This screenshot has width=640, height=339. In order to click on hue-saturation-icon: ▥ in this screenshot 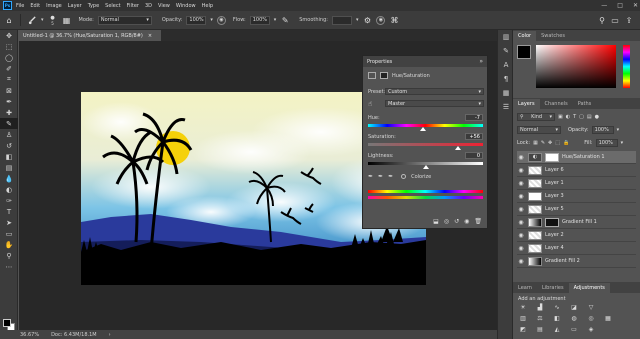, I will do `click(523, 318)`.